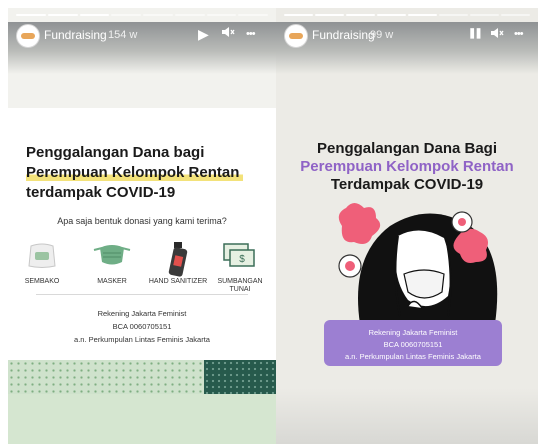 The image size is (538, 444). What do you see at coordinates (115, 152) in the screenshot?
I see `card-title-line1: Penggalangan Dana bagi` at bounding box center [115, 152].